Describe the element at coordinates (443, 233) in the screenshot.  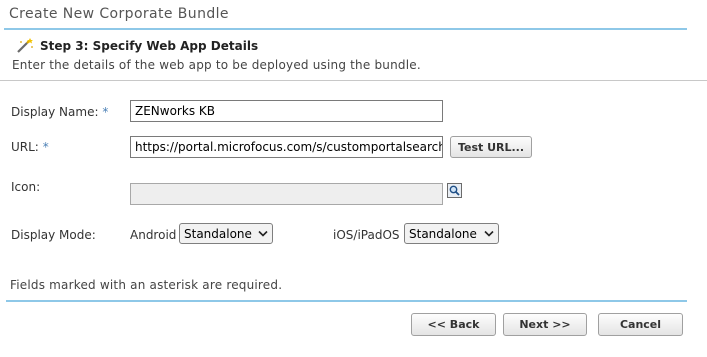
I see `ios-select-value: Standalone` at that location.